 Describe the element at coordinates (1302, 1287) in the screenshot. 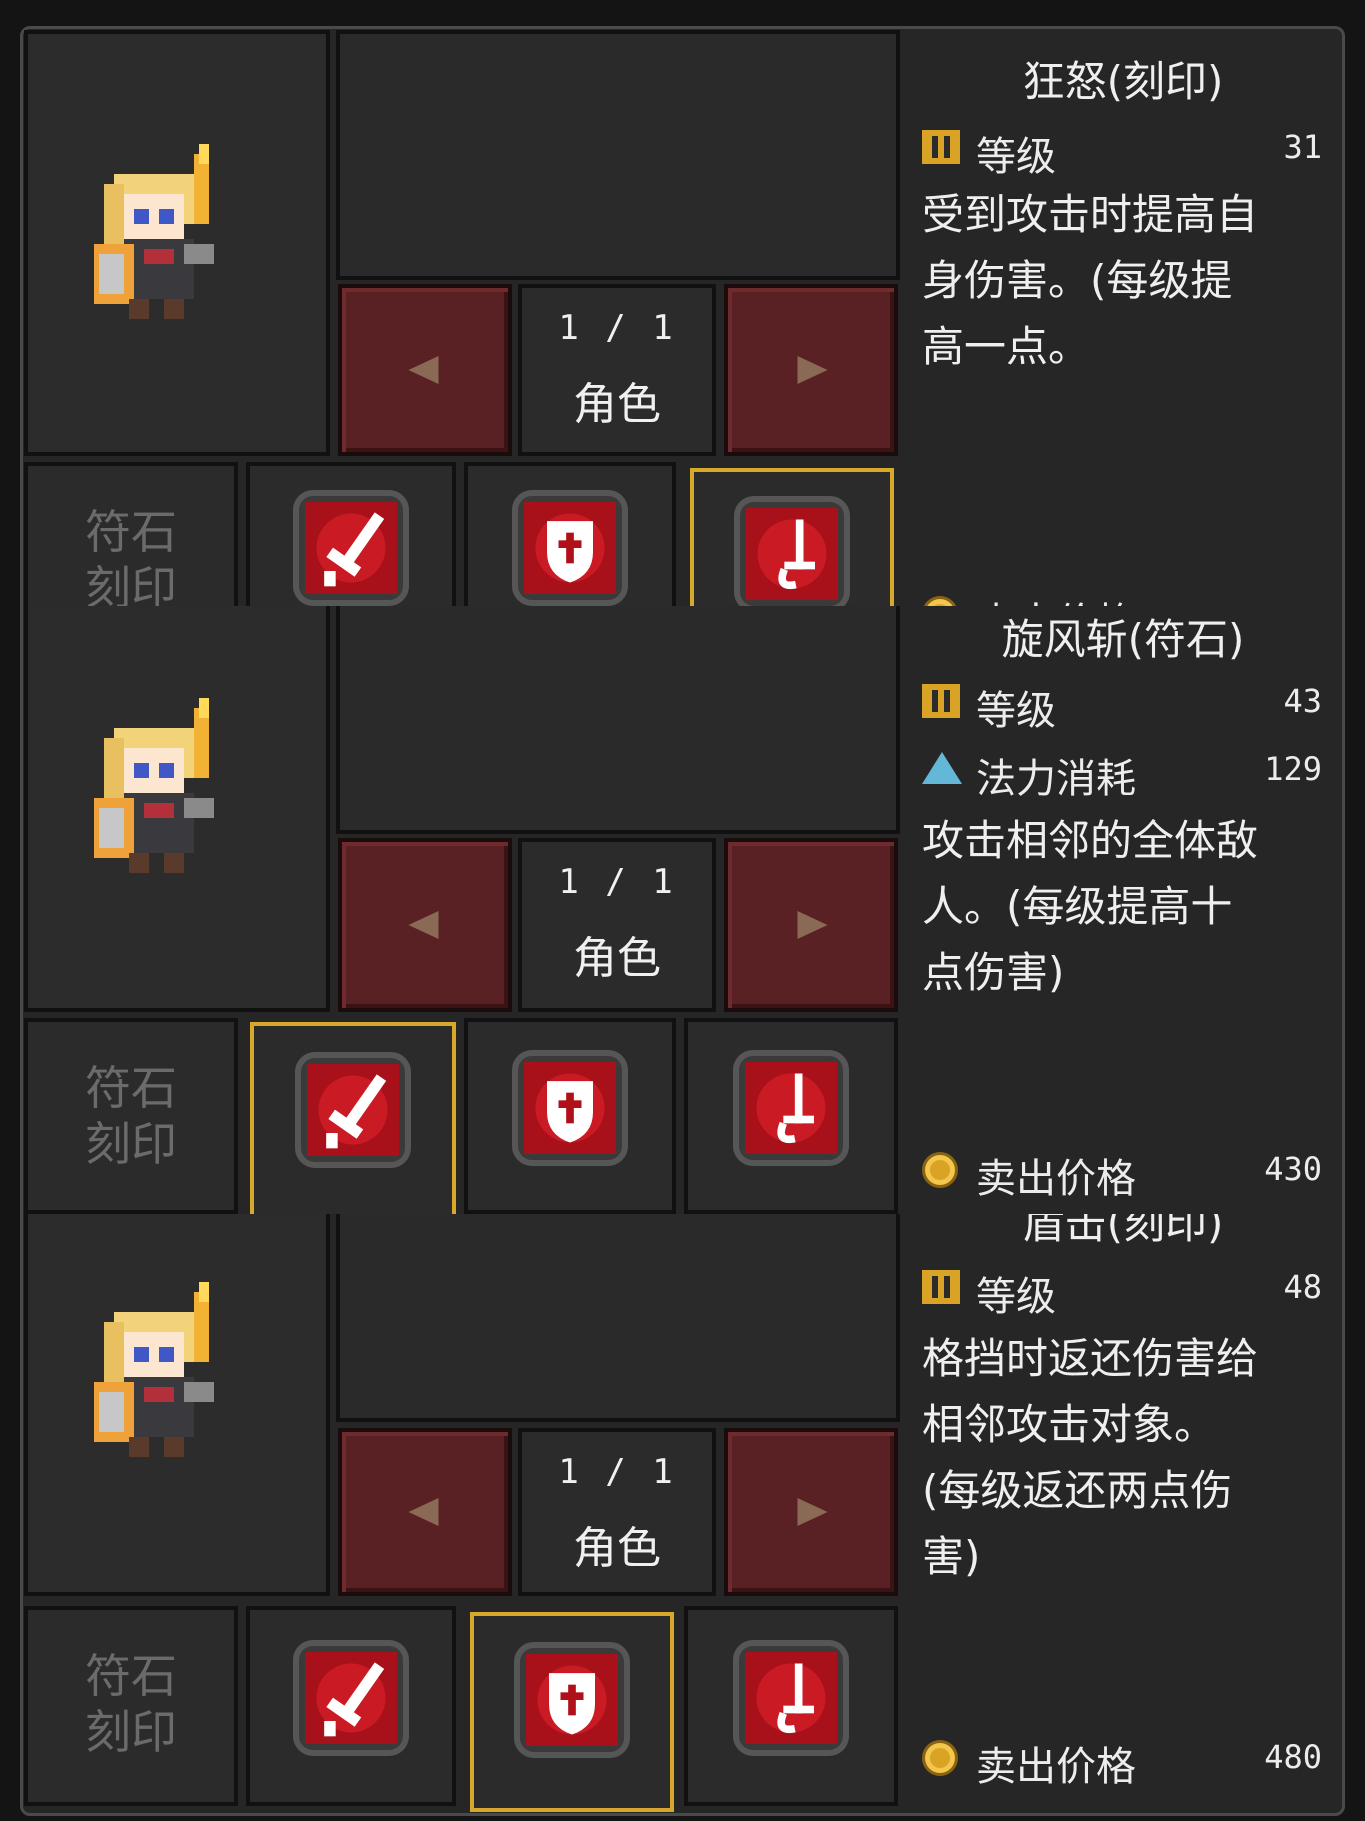

I see `level-value: 48` at that location.